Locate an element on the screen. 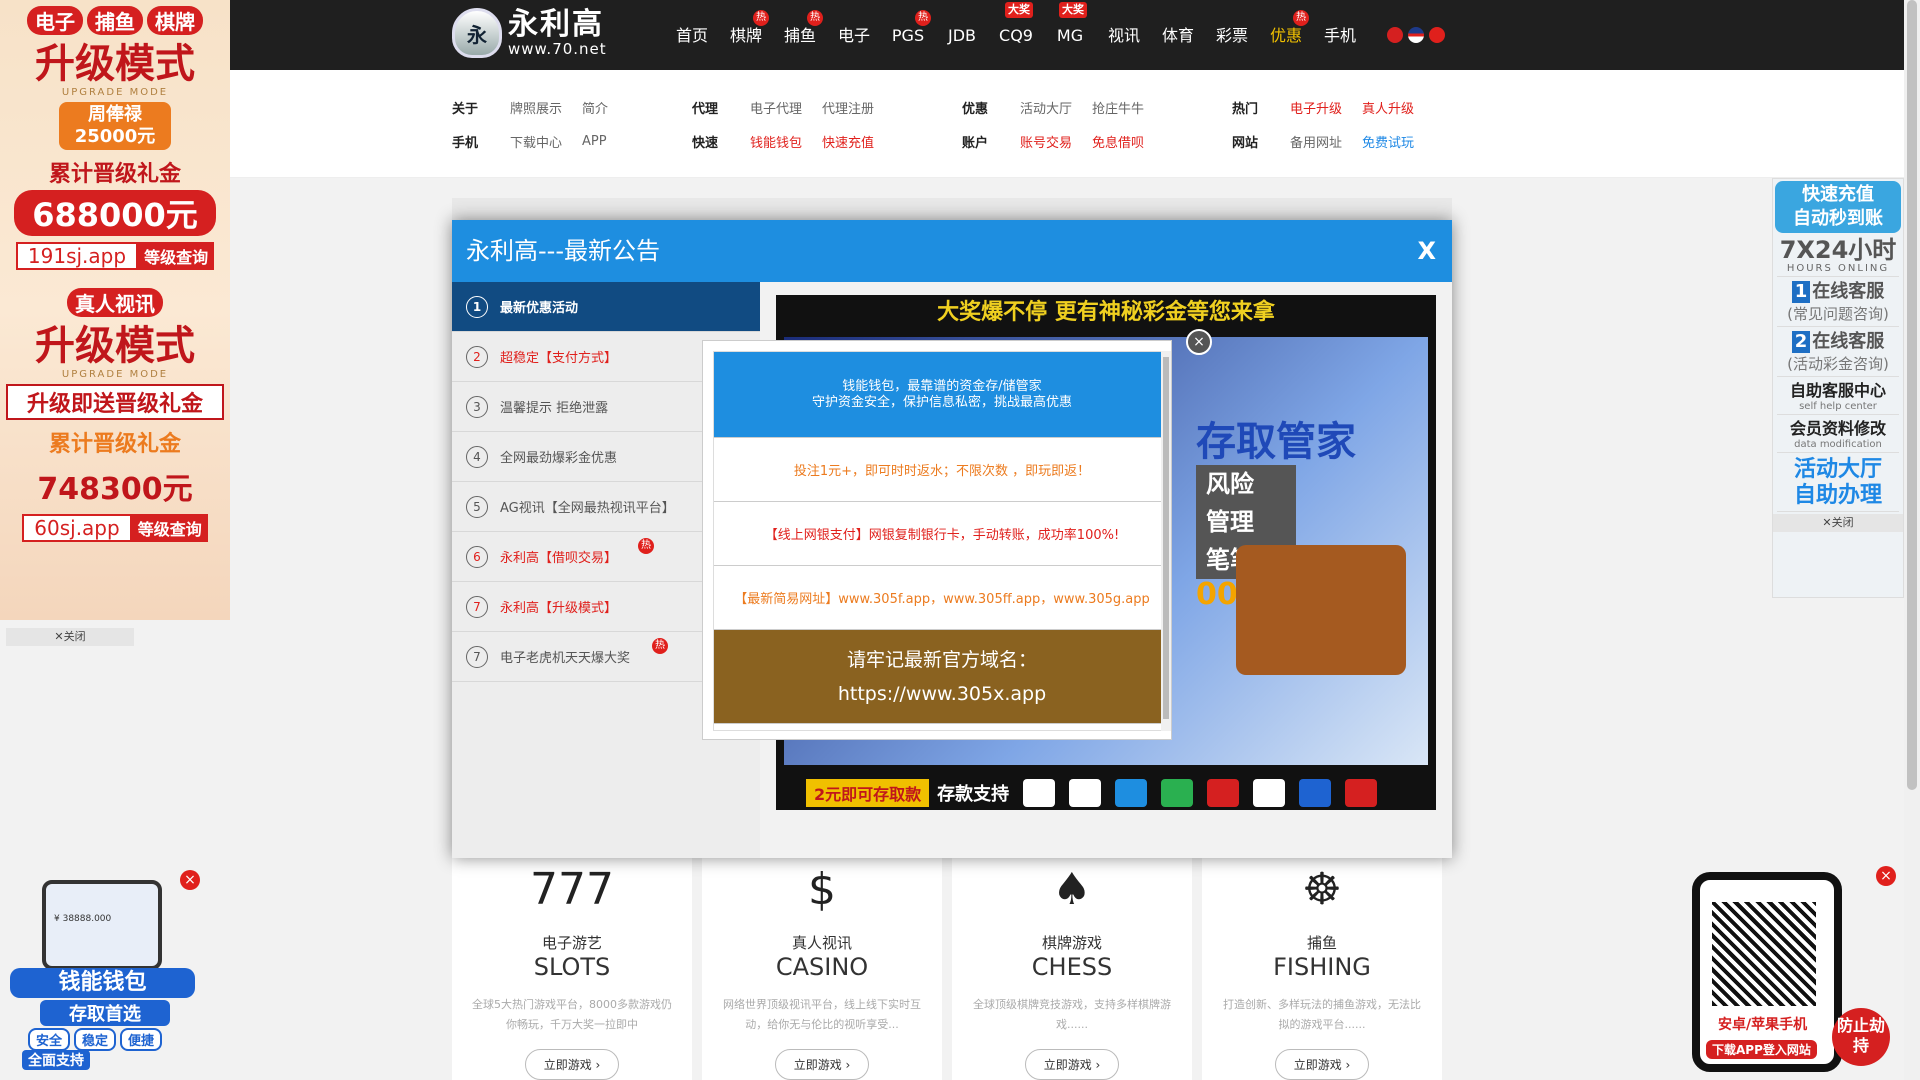 The image size is (1920, 1080). alipay-icon is located at coordinates (1131, 792).